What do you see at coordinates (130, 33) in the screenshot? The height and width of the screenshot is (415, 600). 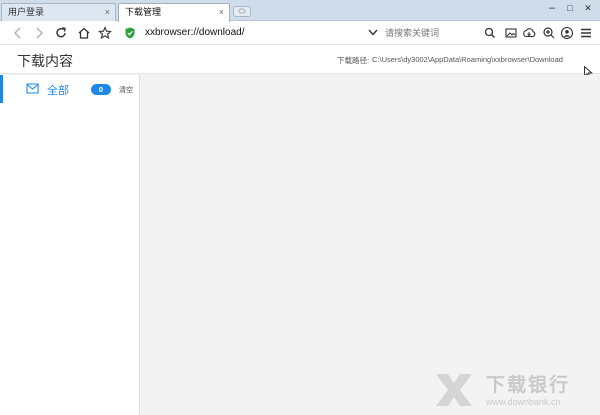 I see `secure-shield-icon` at bounding box center [130, 33].